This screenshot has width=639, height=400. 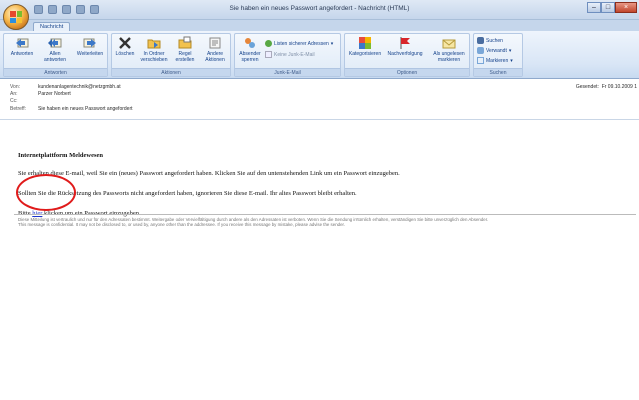 I want to click on not-junk-button: Keine Junk-E-Mail, so click(x=290, y=54).